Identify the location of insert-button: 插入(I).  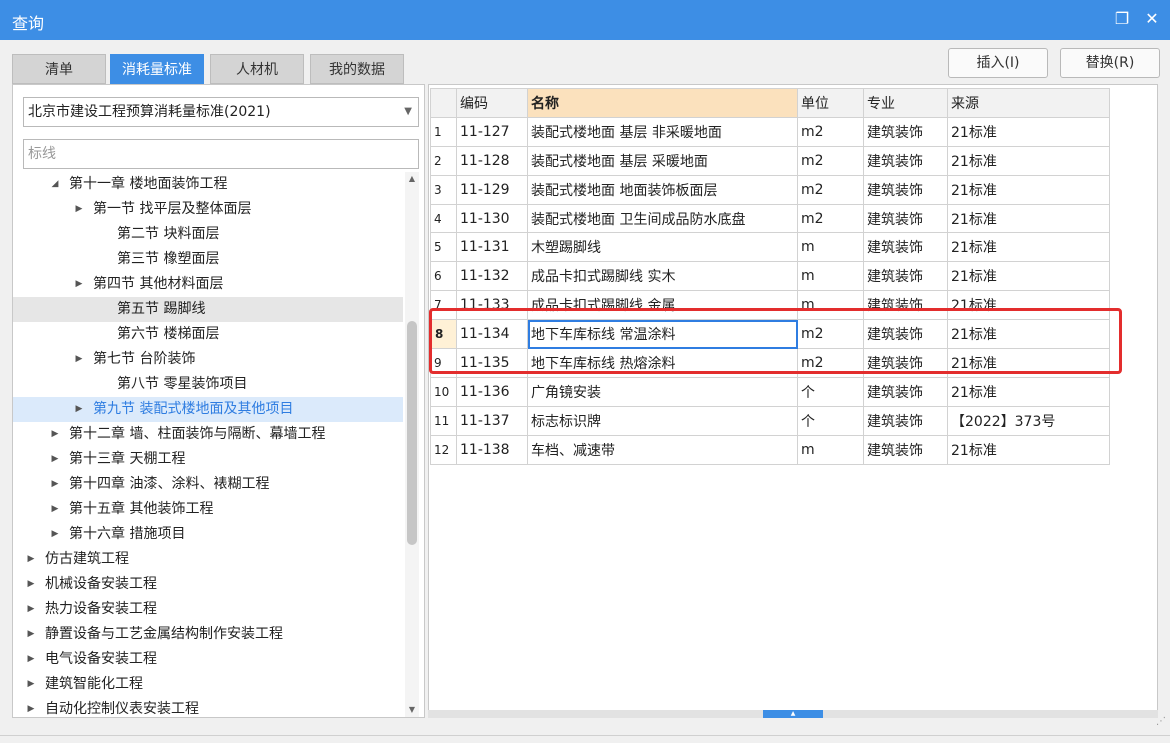
(998, 63).